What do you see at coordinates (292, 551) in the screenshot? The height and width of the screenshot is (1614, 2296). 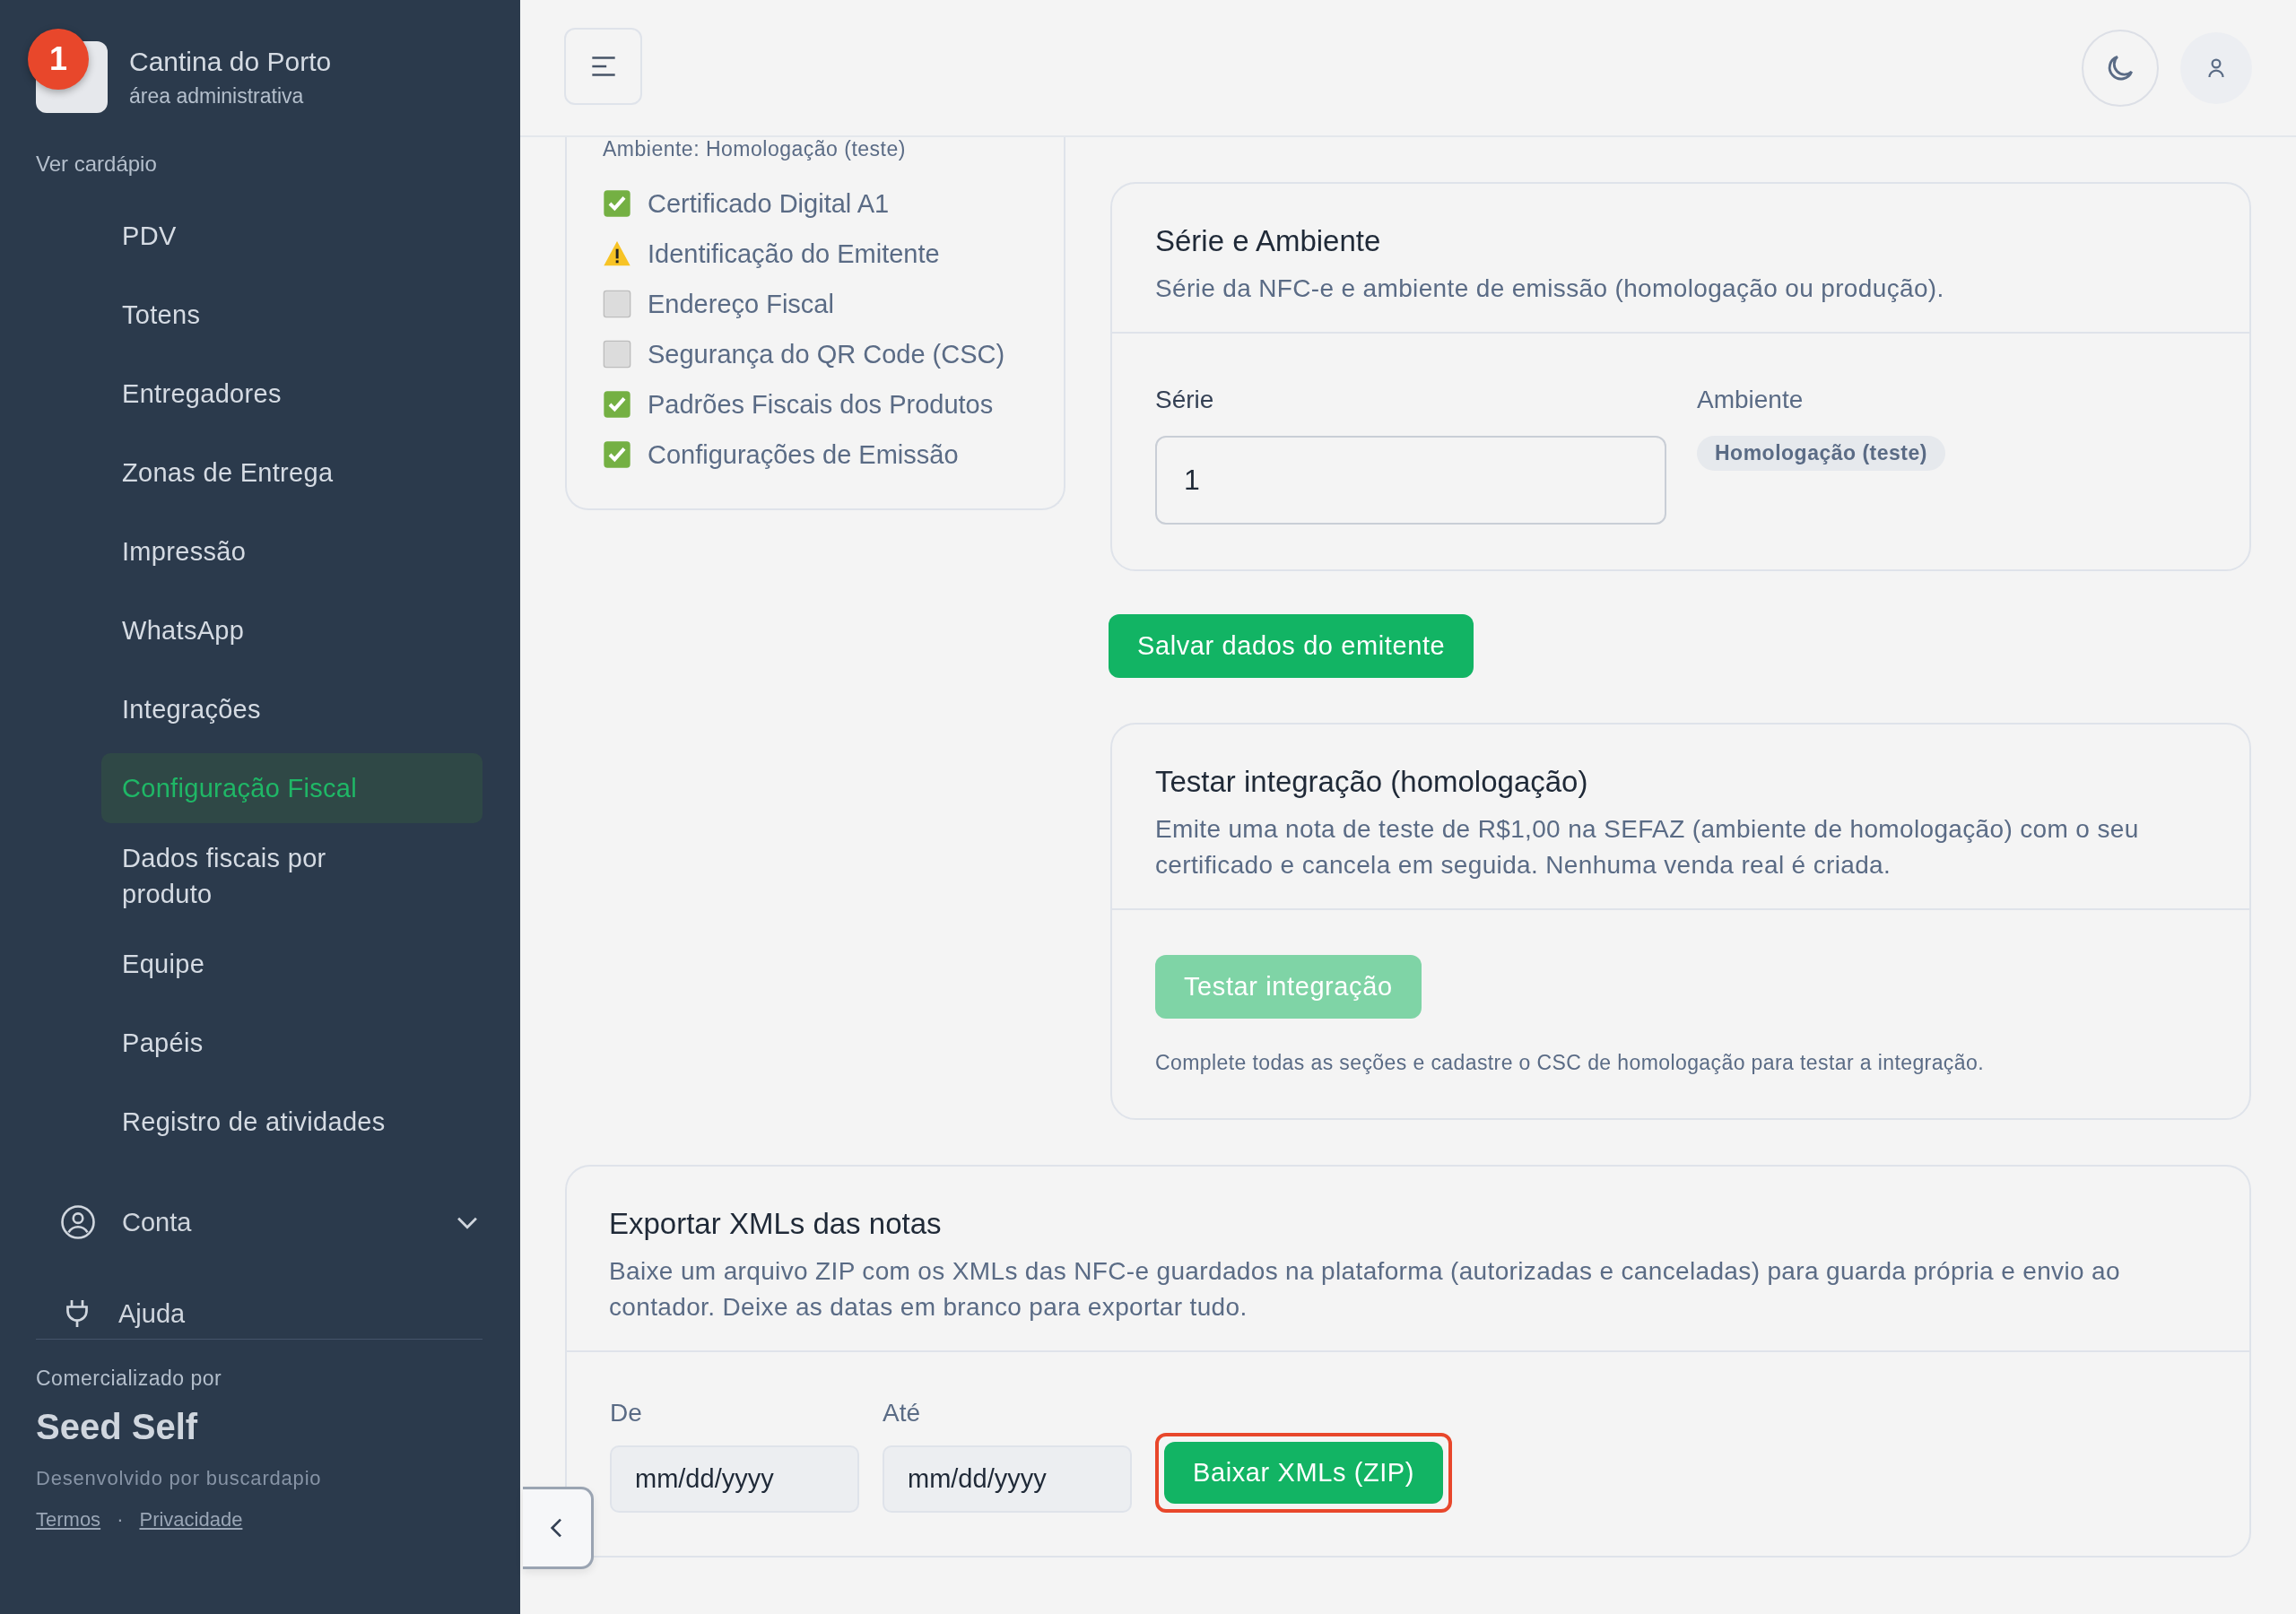 I see `sidebar-item: Impressão` at bounding box center [292, 551].